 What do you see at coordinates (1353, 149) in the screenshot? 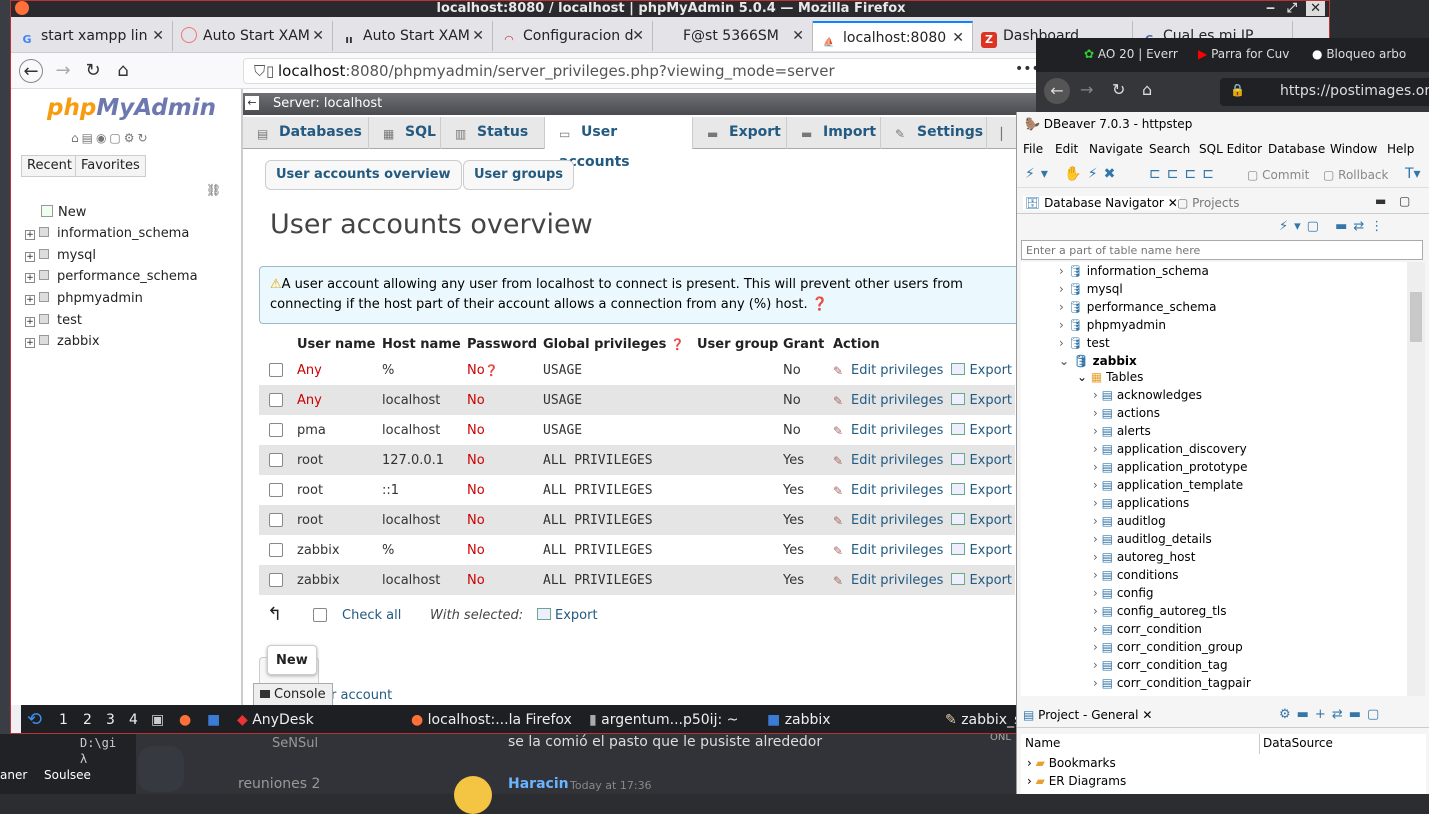
I see `menu-window: Window` at bounding box center [1353, 149].